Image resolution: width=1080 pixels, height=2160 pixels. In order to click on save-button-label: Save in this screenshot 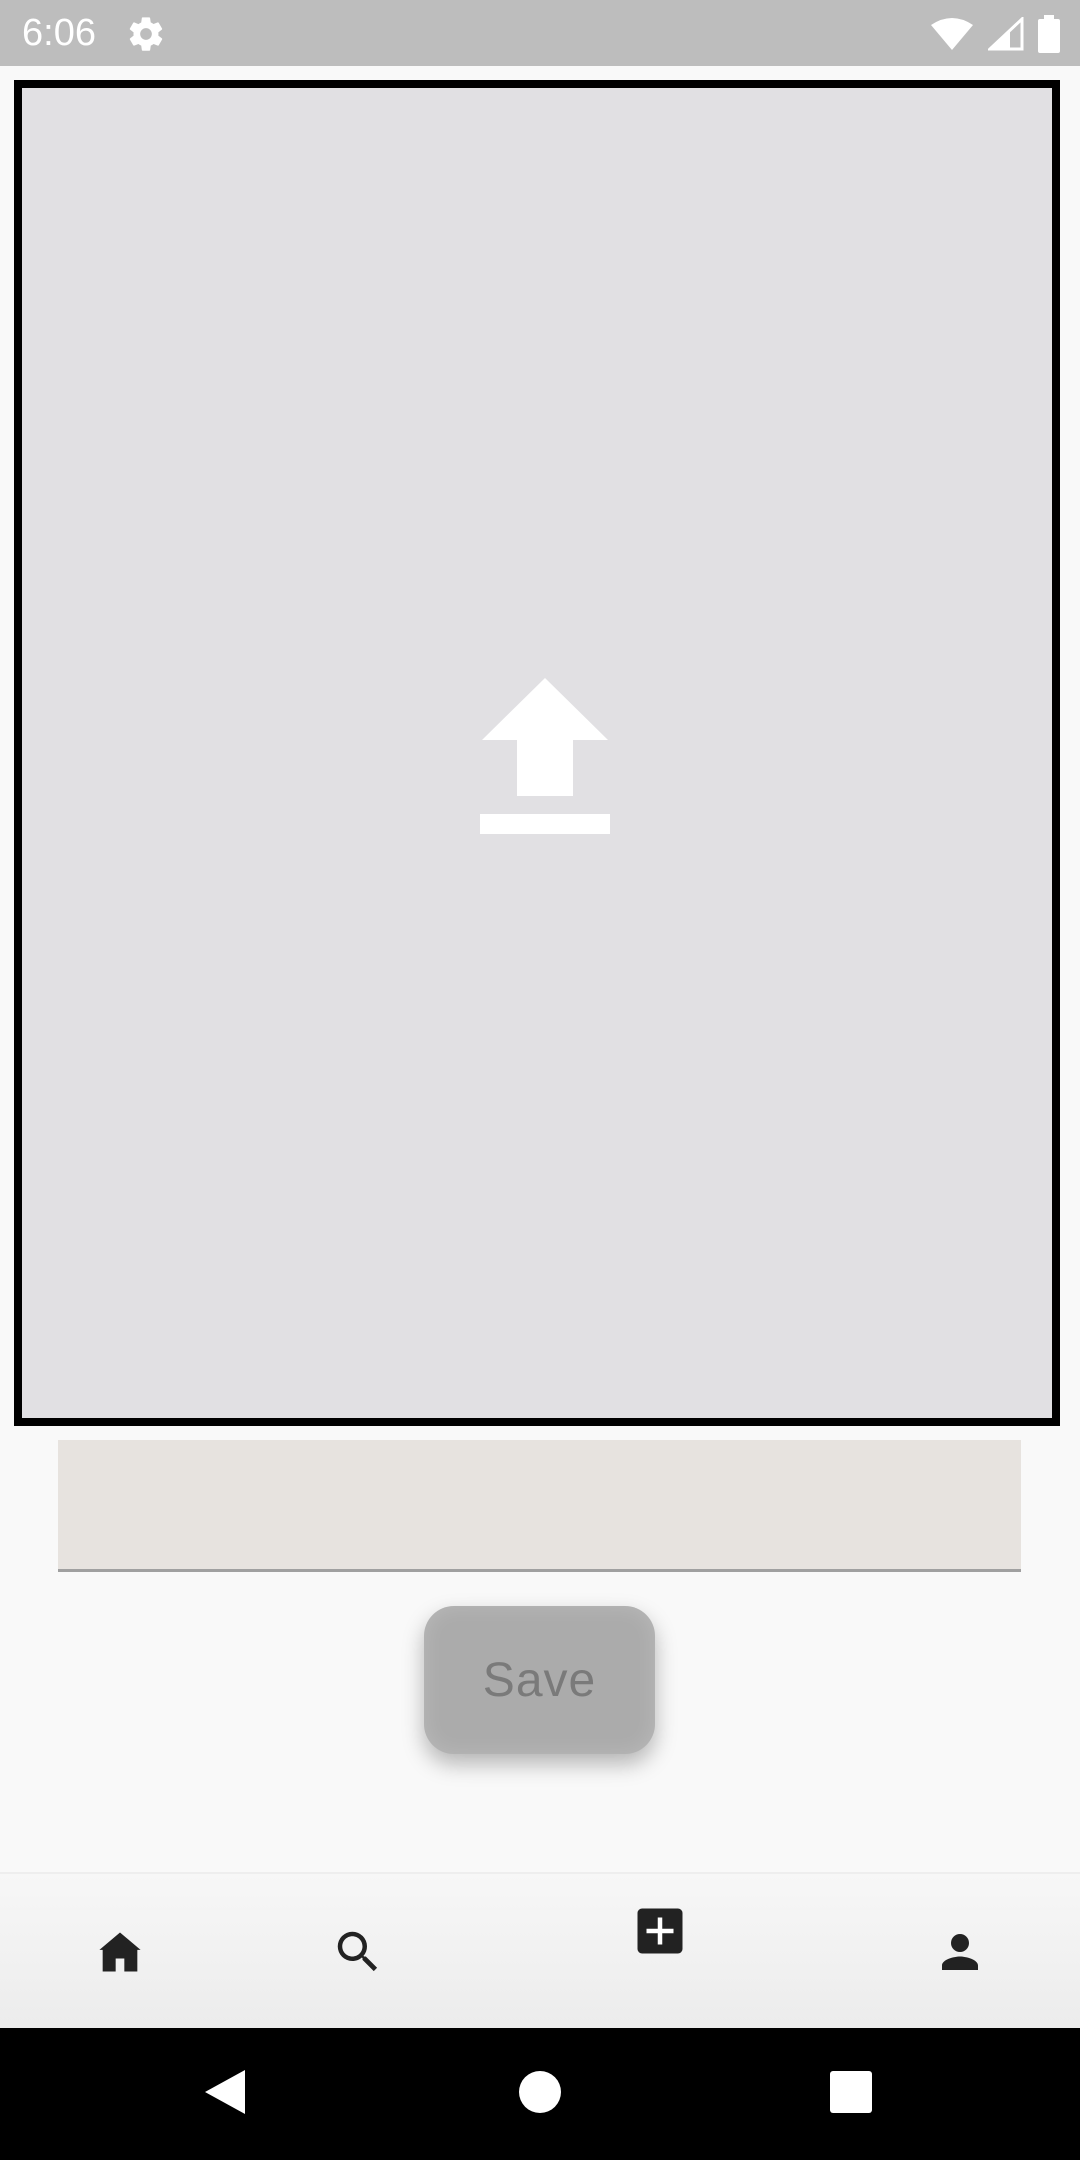, I will do `click(539, 1680)`.